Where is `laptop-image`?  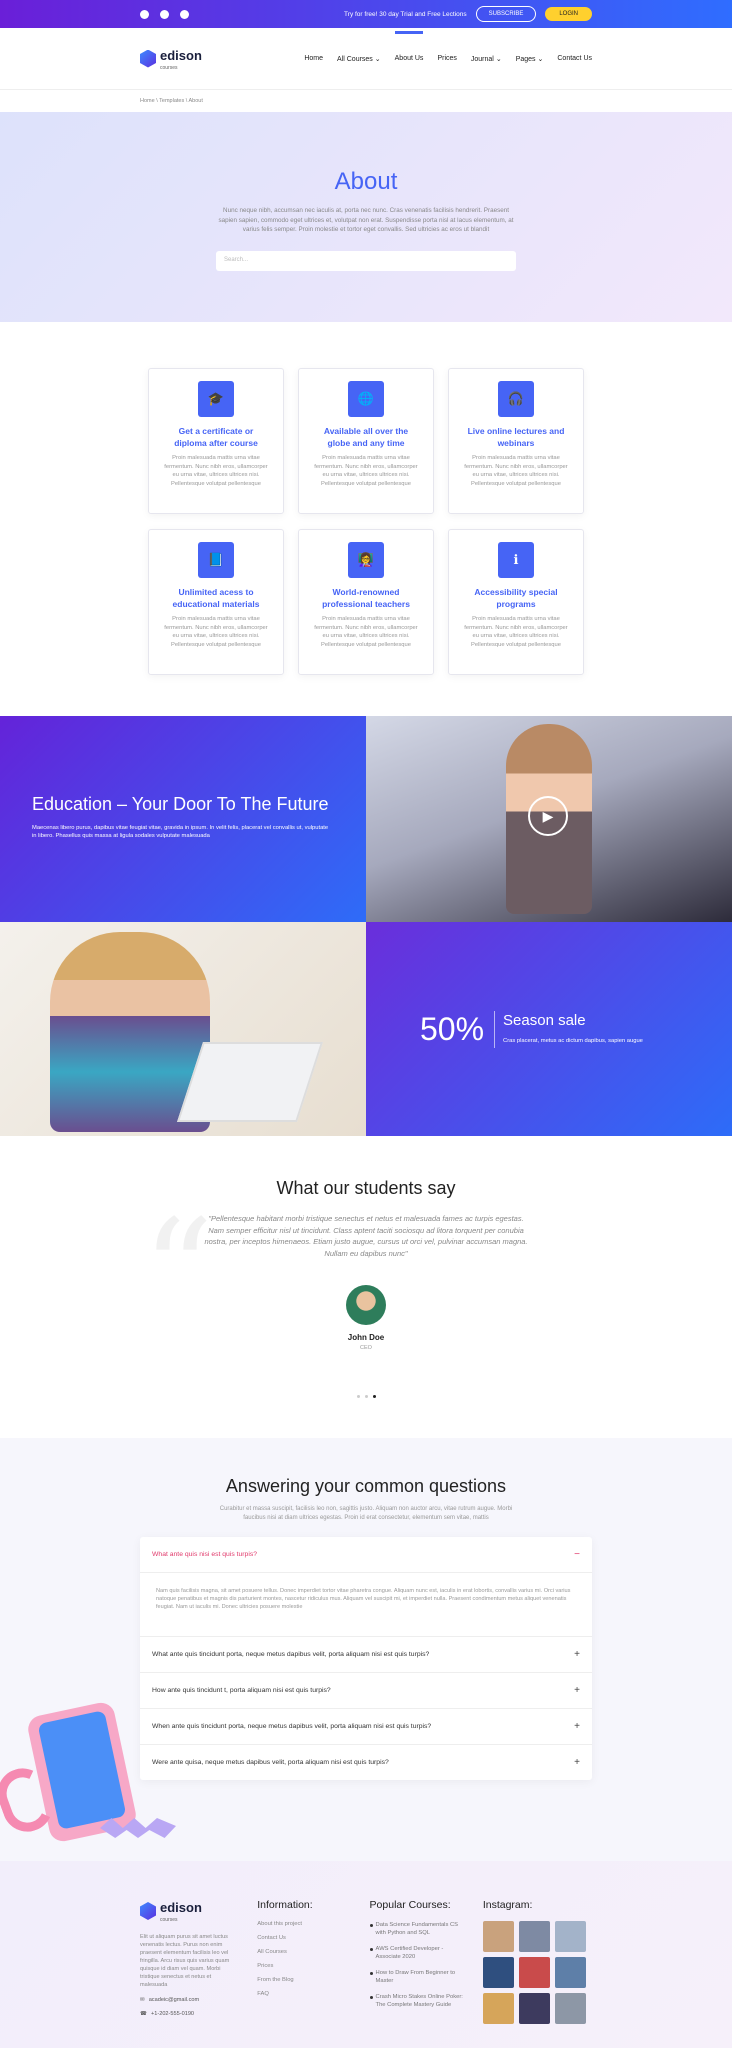 laptop-image is located at coordinates (250, 1082).